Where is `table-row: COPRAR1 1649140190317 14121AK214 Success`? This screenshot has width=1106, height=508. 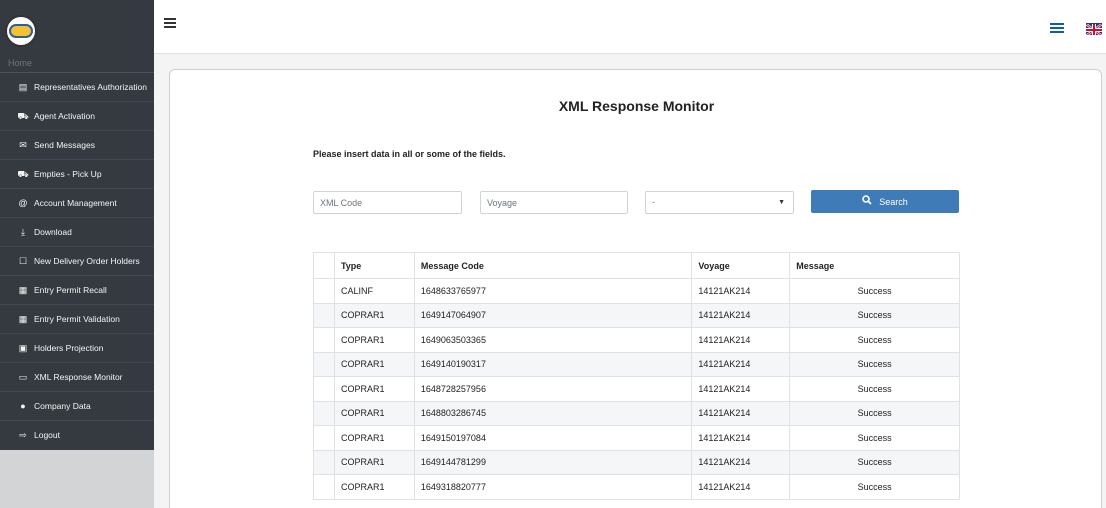 table-row: COPRAR1 1649140190317 14121AK214 Success is located at coordinates (636, 364).